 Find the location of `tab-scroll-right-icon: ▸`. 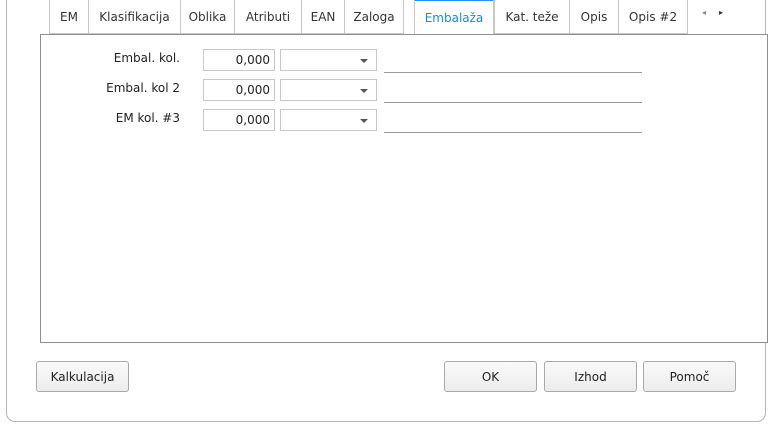

tab-scroll-right-icon: ▸ is located at coordinates (721, 12).